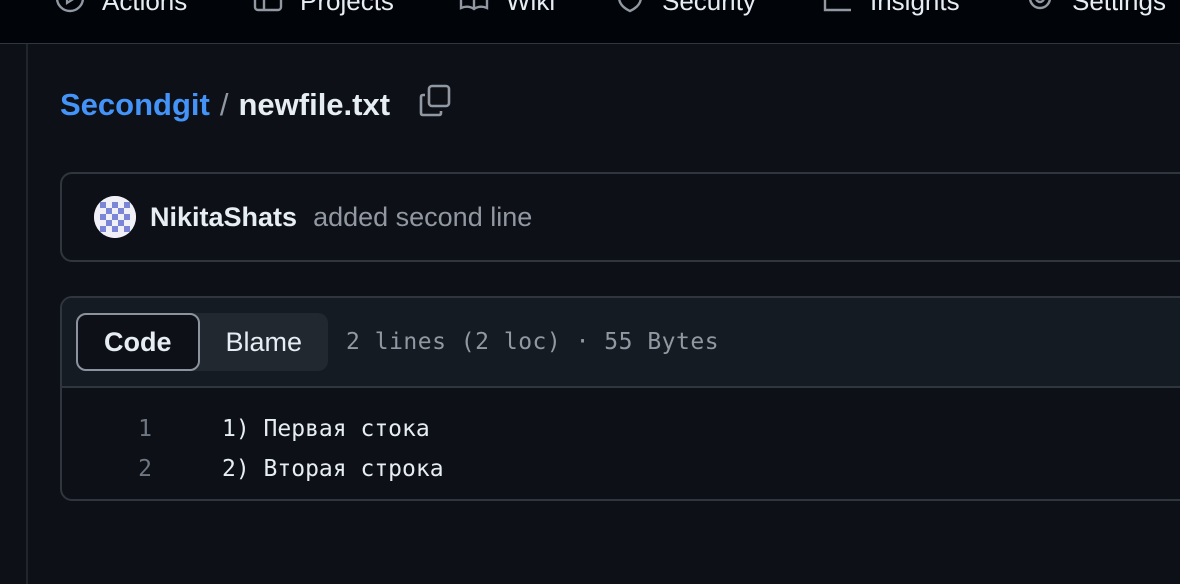 Image resolution: width=1180 pixels, height=584 pixels. Describe the element at coordinates (531, 8) in the screenshot. I see `nav-tab-label: Wiki` at that location.